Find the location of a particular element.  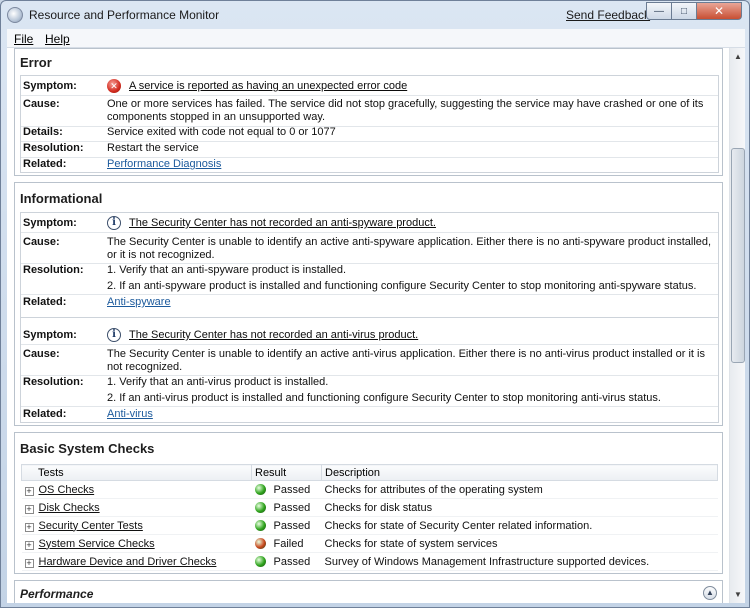

check-test-link: Security Center Tests is located at coordinates (91, 526).